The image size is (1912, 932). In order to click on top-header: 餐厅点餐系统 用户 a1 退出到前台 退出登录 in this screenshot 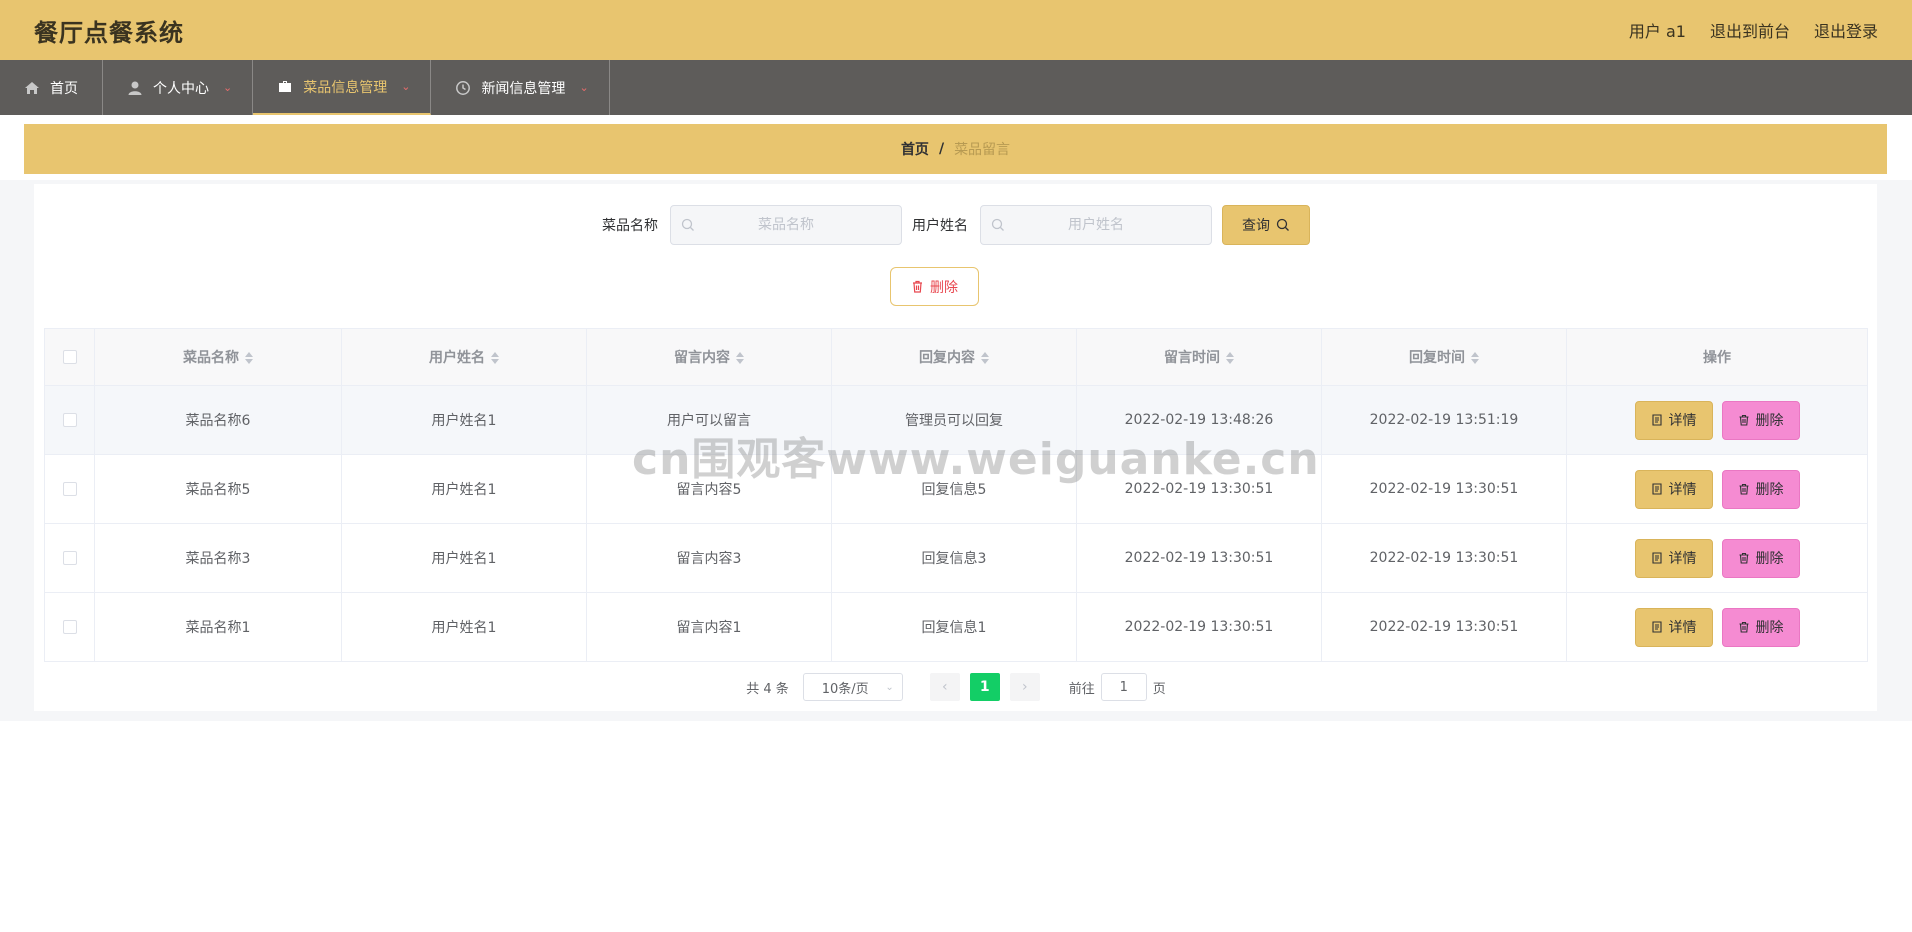, I will do `click(956, 30)`.